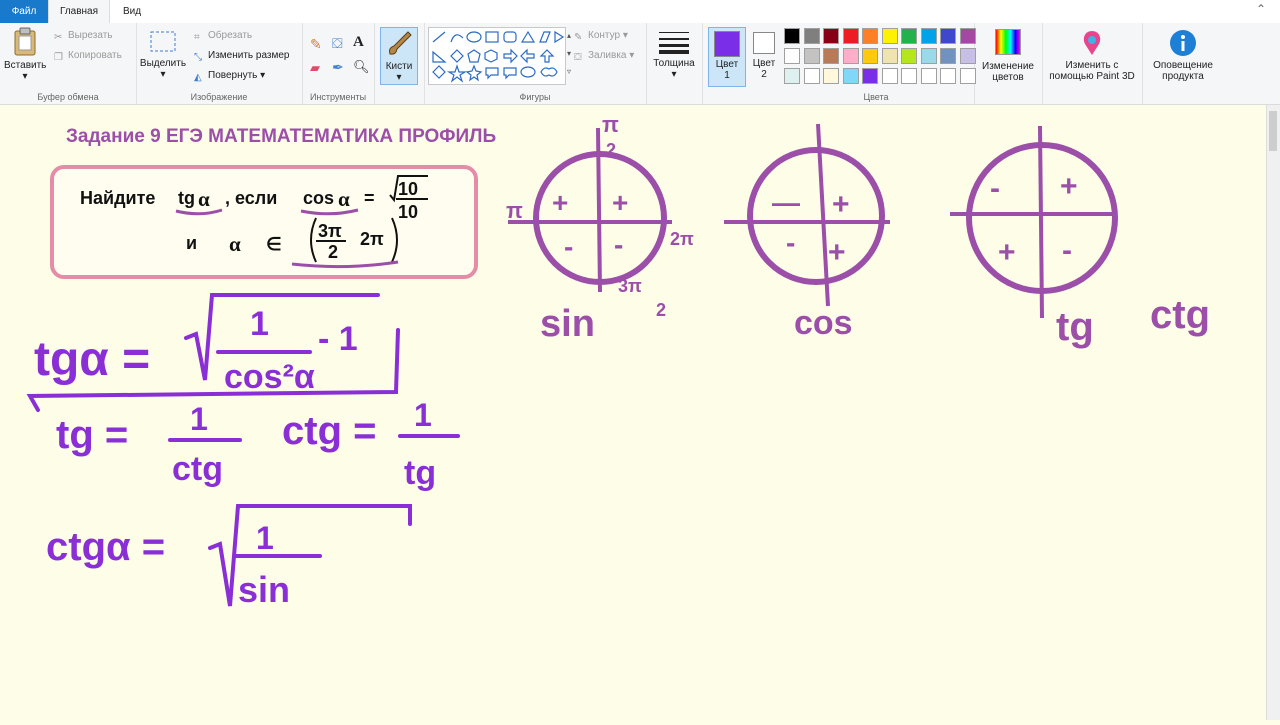  I want to click on color2-label: Цвет, so click(764, 63).